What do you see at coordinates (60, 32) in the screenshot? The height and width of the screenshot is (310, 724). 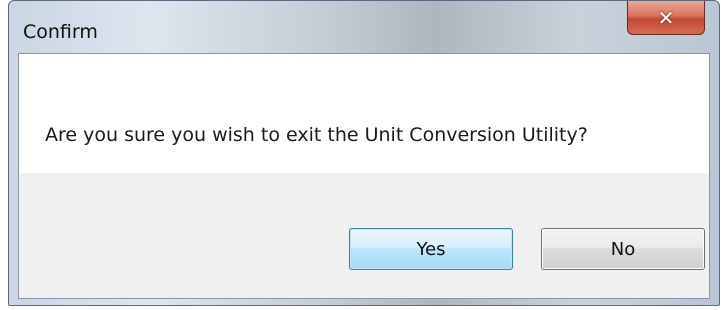 I see `dialog-title: Confirm` at bounding box center [60, 32].